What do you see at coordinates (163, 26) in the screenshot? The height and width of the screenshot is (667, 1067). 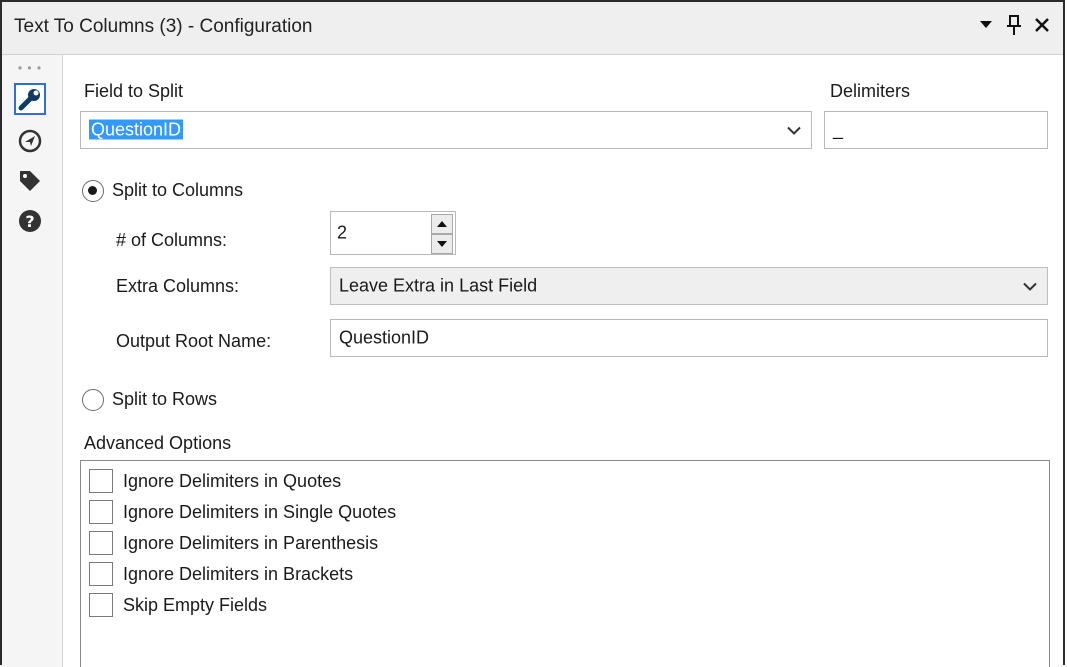 I see `panel-title: Text To Columns (3) - Configuration` at bounding box center [163, 26].